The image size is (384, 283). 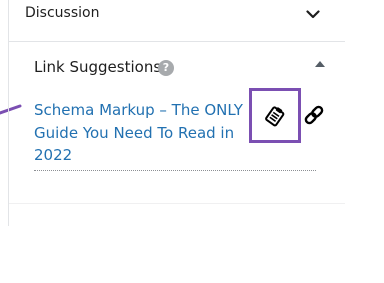 I want to click on help-icon: ?, so click(x=166, y=68).